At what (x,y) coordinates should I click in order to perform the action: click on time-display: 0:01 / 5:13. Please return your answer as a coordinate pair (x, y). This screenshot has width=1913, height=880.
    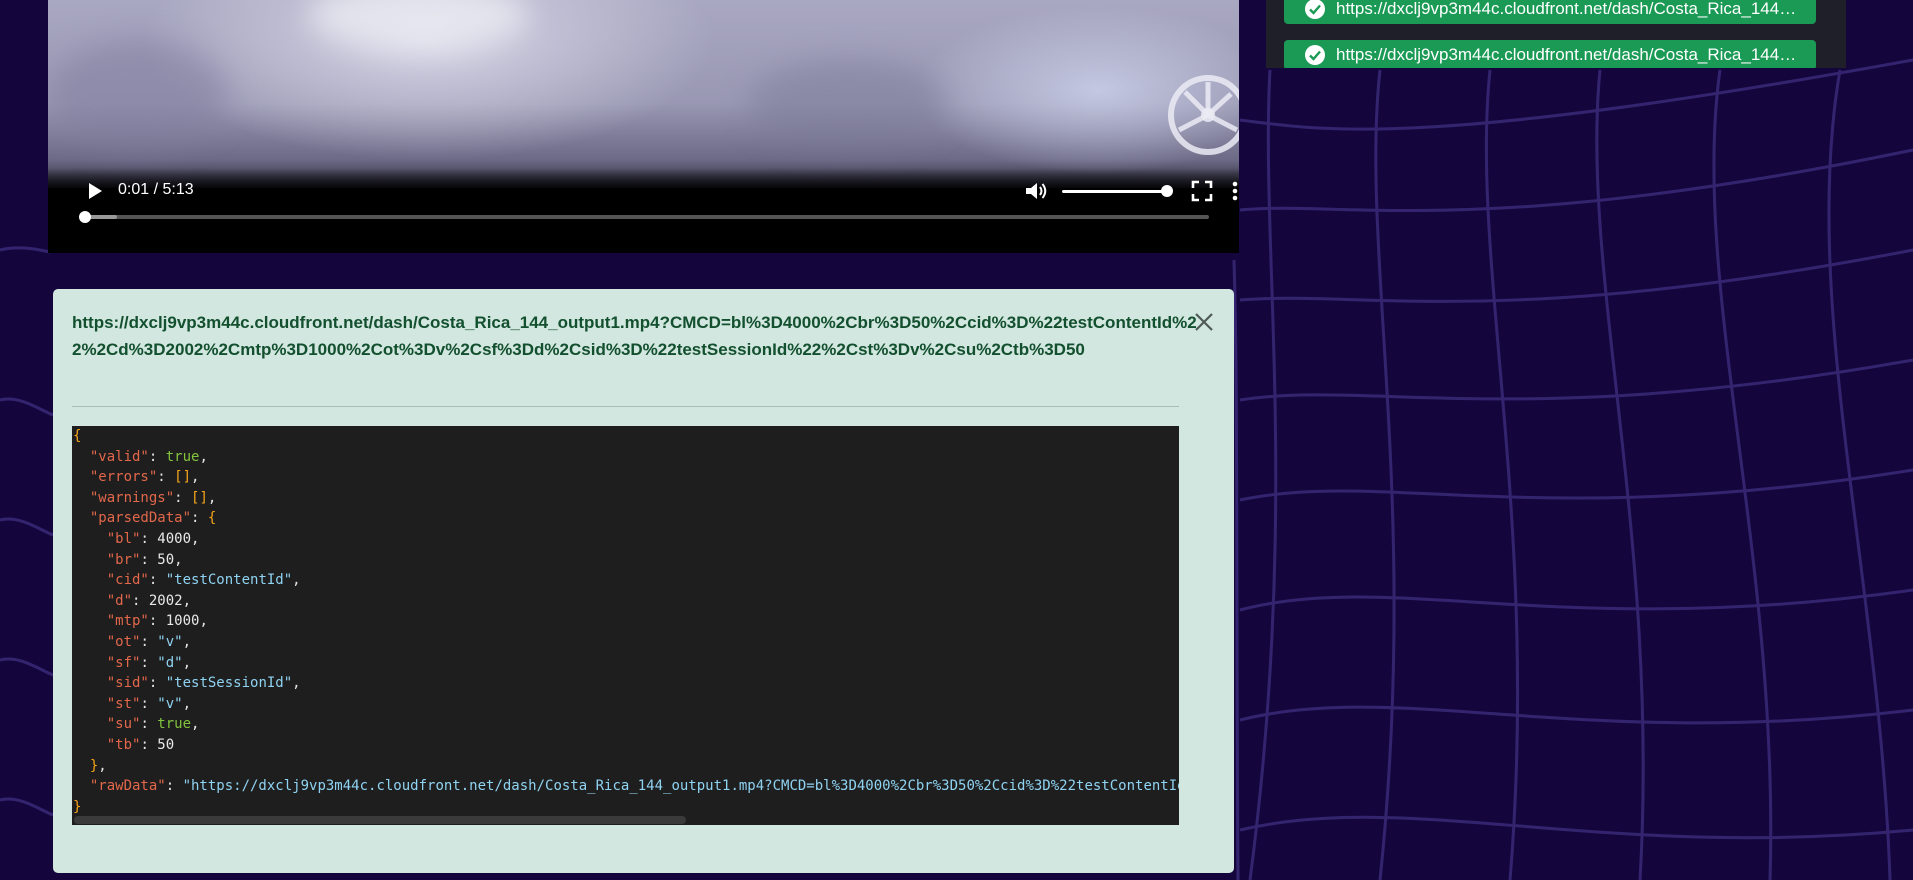
    Looking at the image, I should click on (156, 189).